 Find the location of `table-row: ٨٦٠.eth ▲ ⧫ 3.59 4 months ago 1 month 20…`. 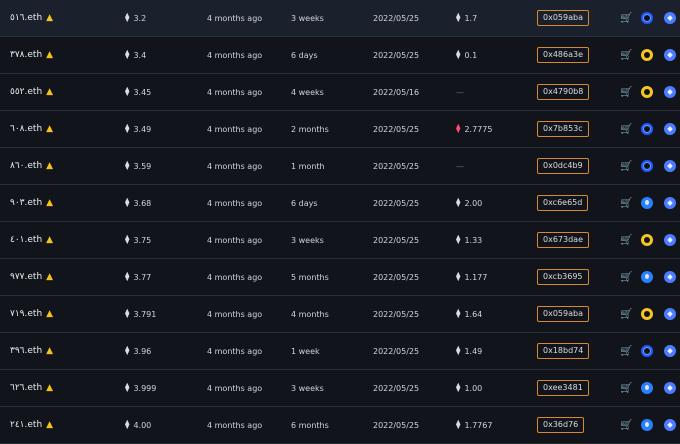

table-row: ٨٦٠.eth ▲ ⧫ 3.59 4 months ago 1 month 20… is located at coordinates (340, 166).